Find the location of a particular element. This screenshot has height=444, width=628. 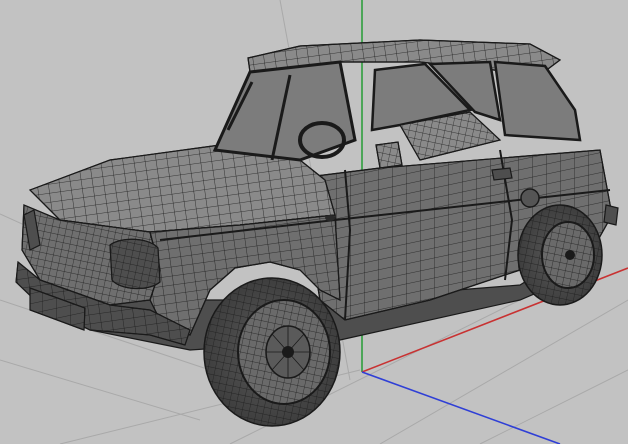

front-wheel is located at coordinates (272, 352).